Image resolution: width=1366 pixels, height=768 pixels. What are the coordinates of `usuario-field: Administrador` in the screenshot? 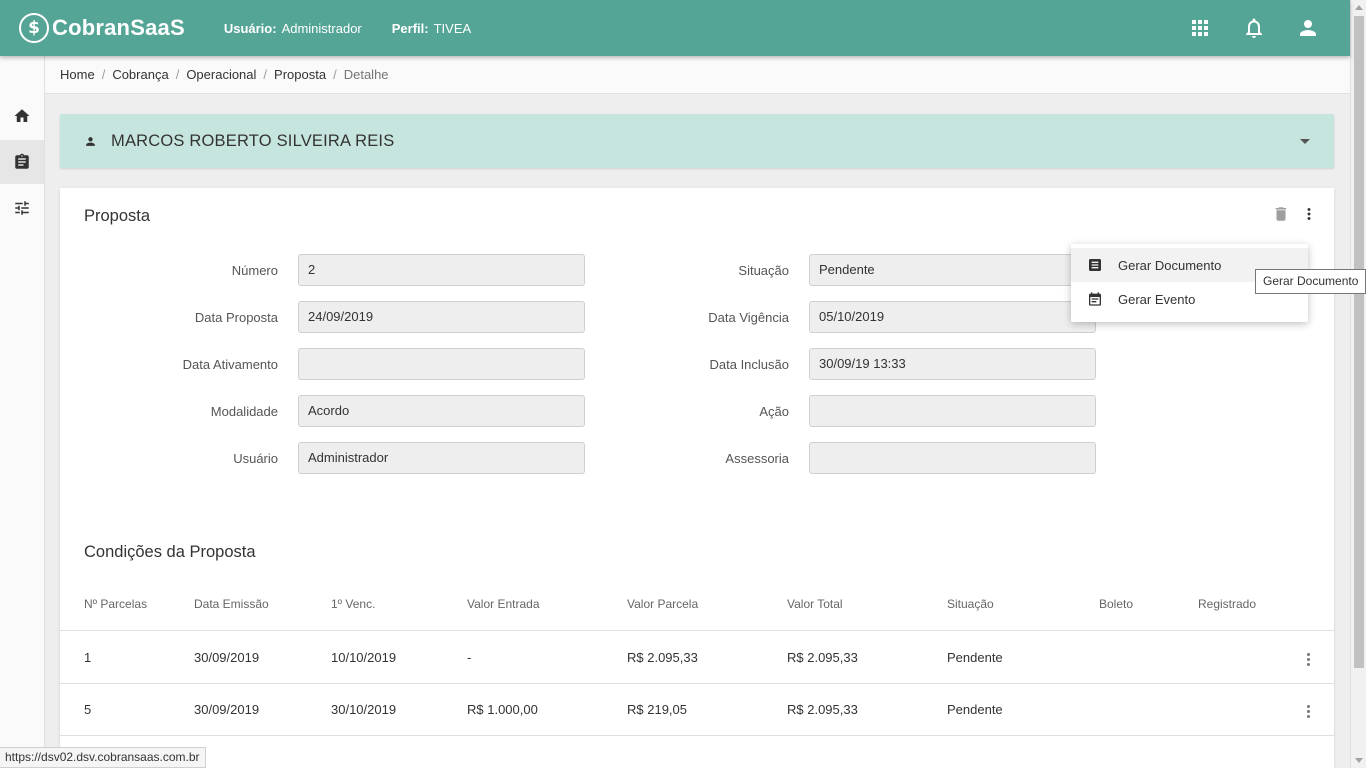 It's located at (441, 458).